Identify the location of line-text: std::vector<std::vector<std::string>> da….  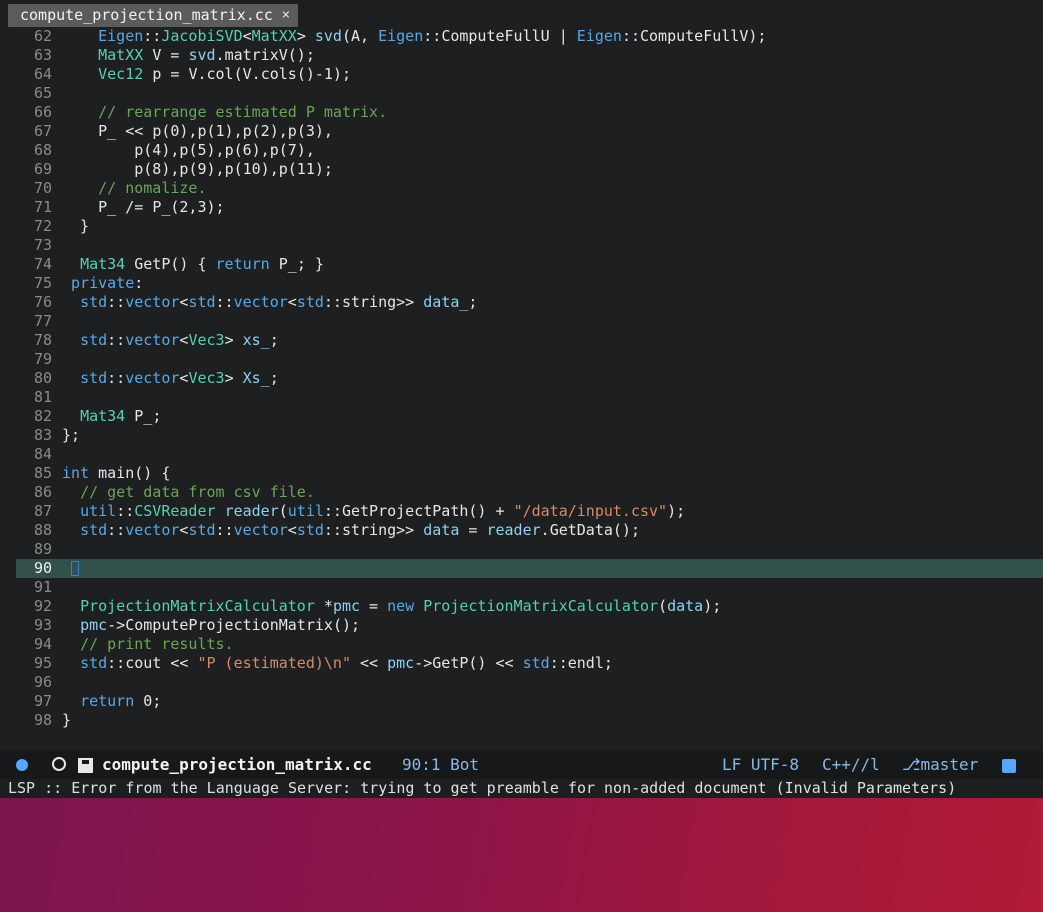
(279, 302).